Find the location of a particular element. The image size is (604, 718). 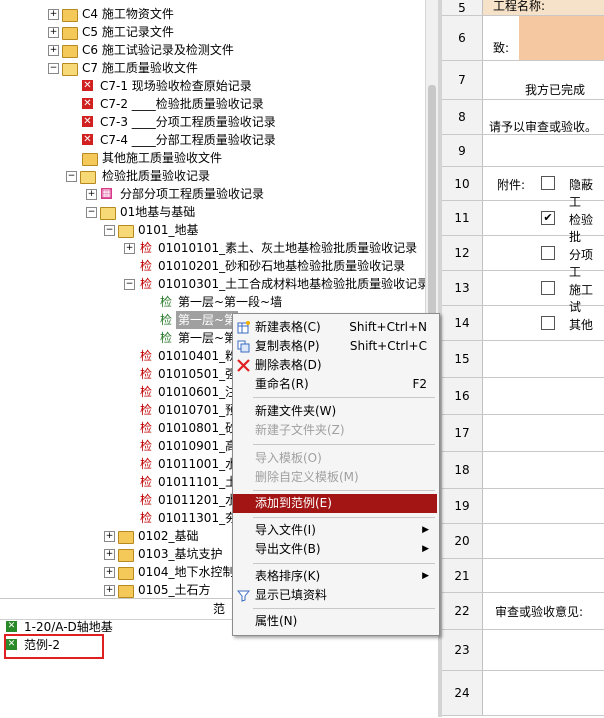

cell: 请予以审查或验收。 is located at coordinates (543, 117).